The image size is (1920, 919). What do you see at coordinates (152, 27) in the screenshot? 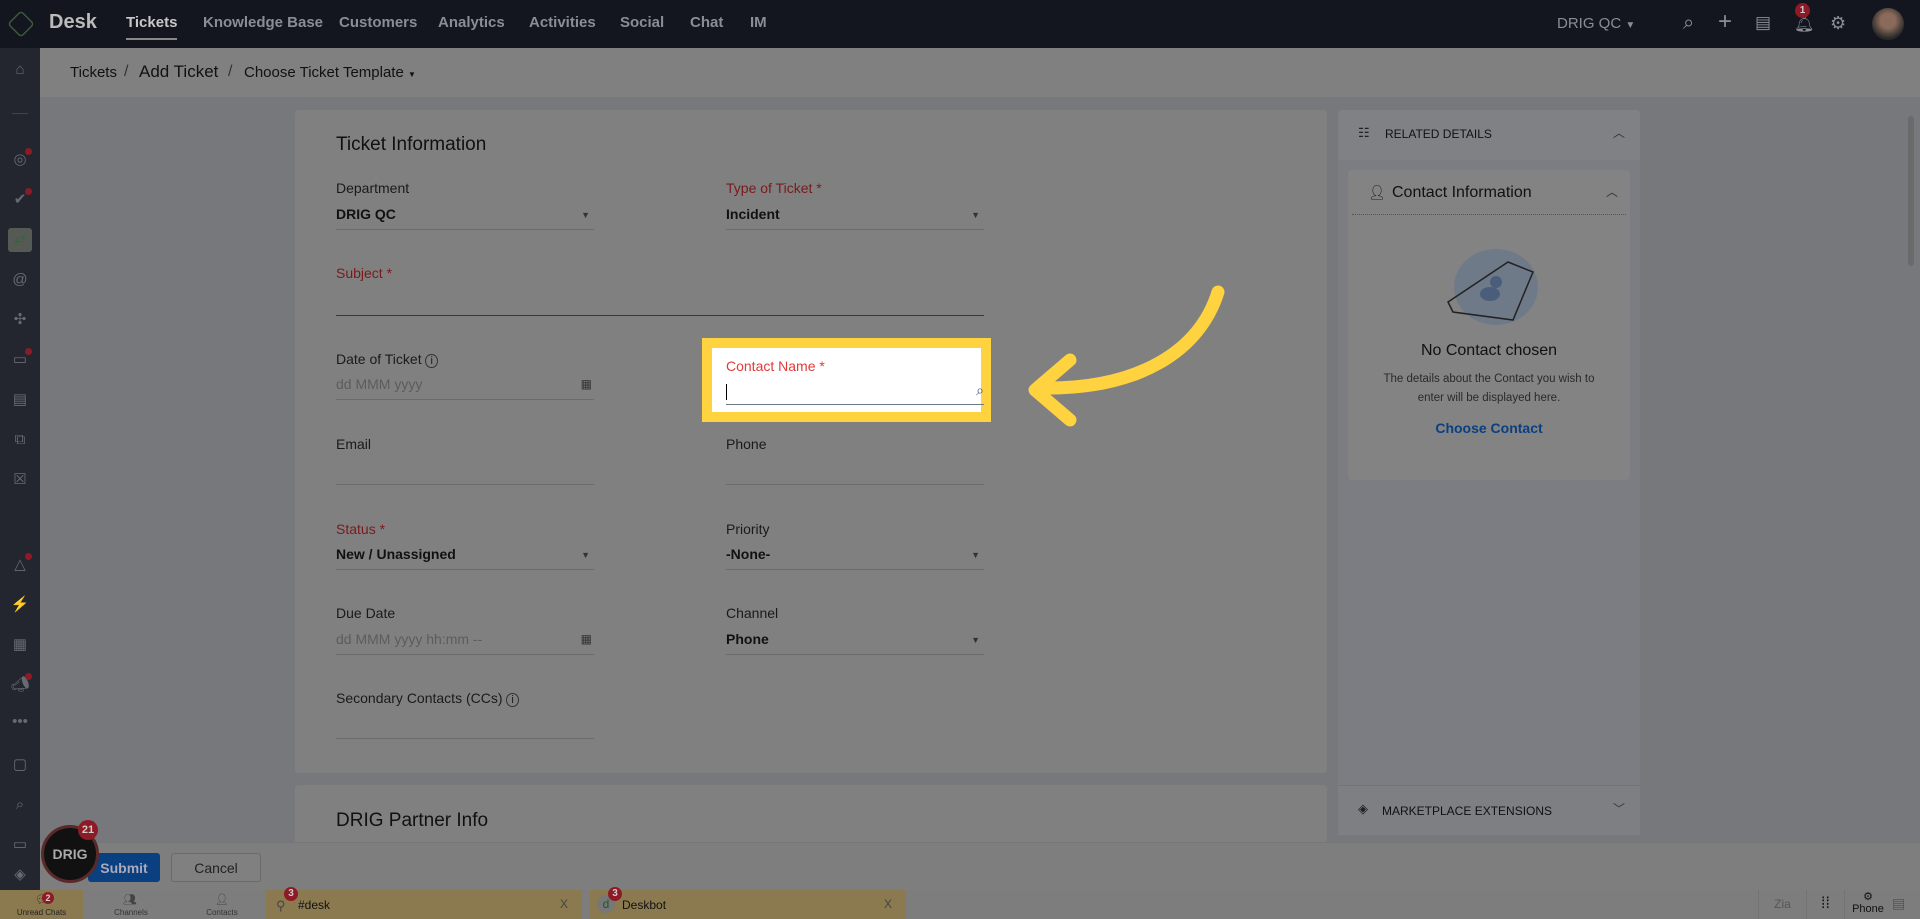
I see `nav-tickets: Tickets` at bounding box center [152, 27].